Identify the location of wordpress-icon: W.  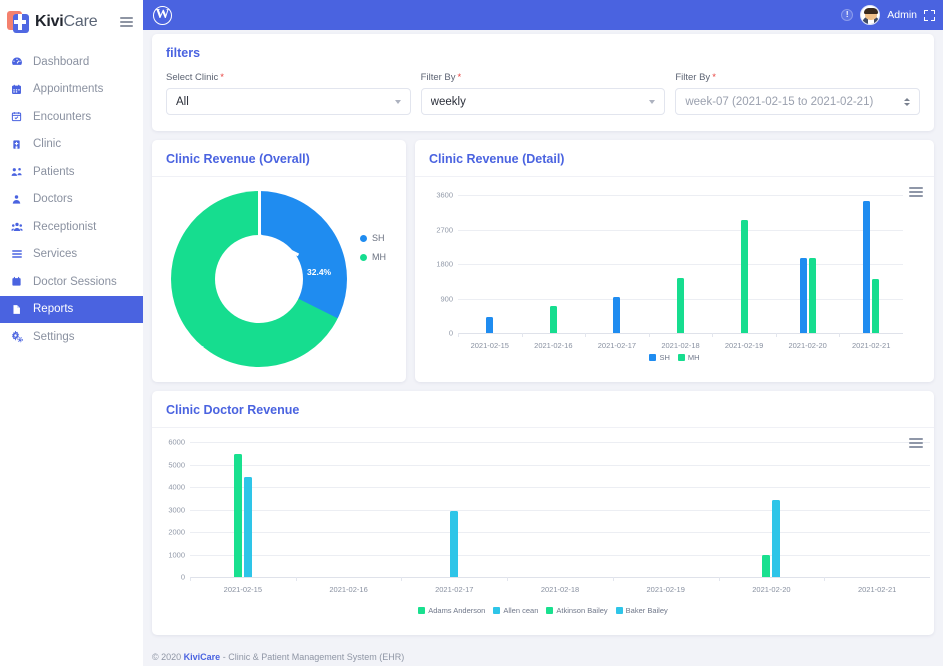
(162, 15).